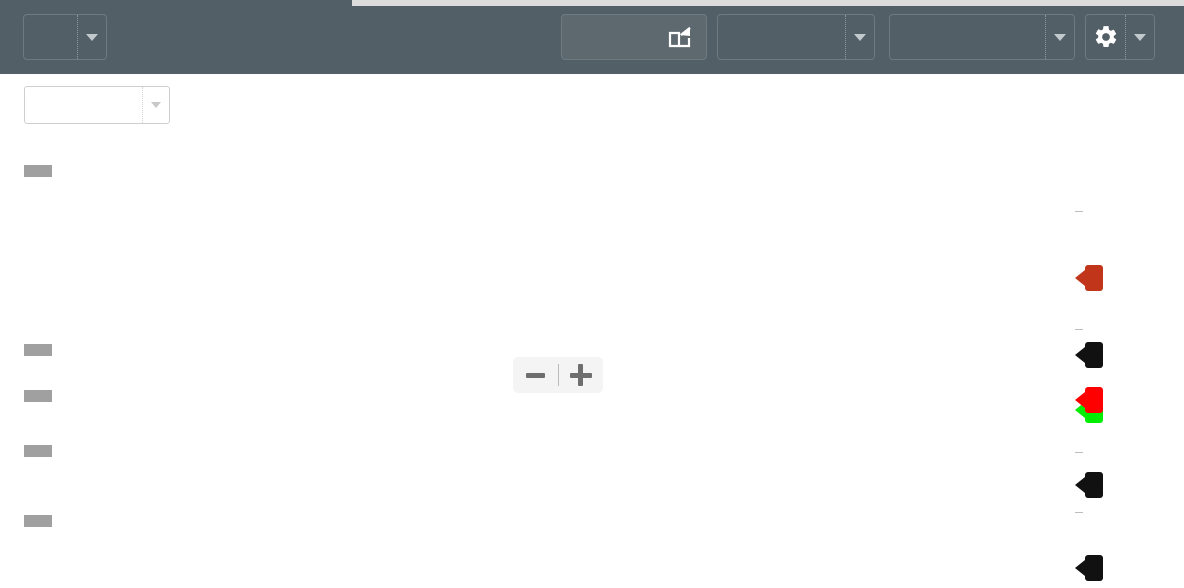  What do you see at coordinates (982, 37) in the screenshot?
I see `studies-menu-button` at bounding box center [982, 37].